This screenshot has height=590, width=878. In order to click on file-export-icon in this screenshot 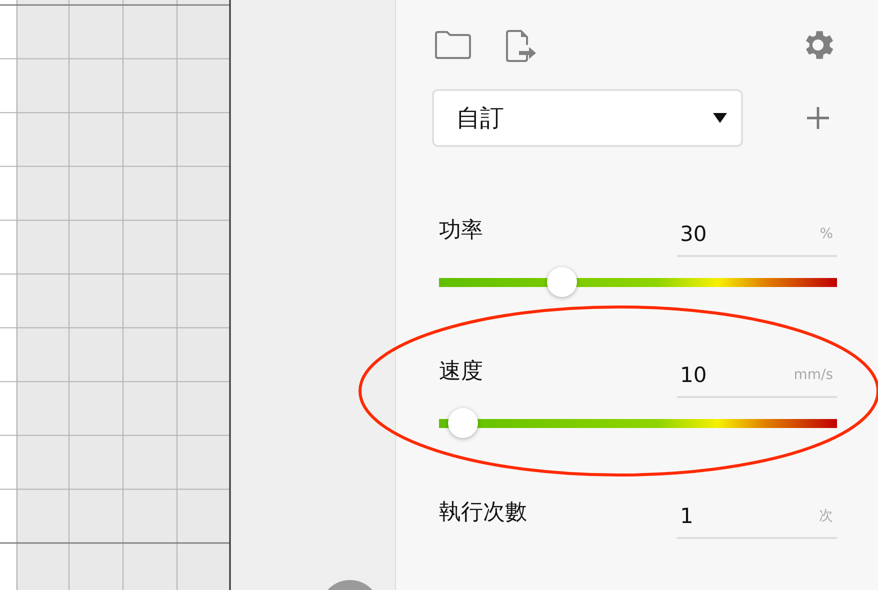, I will do `click(521, 46)`.